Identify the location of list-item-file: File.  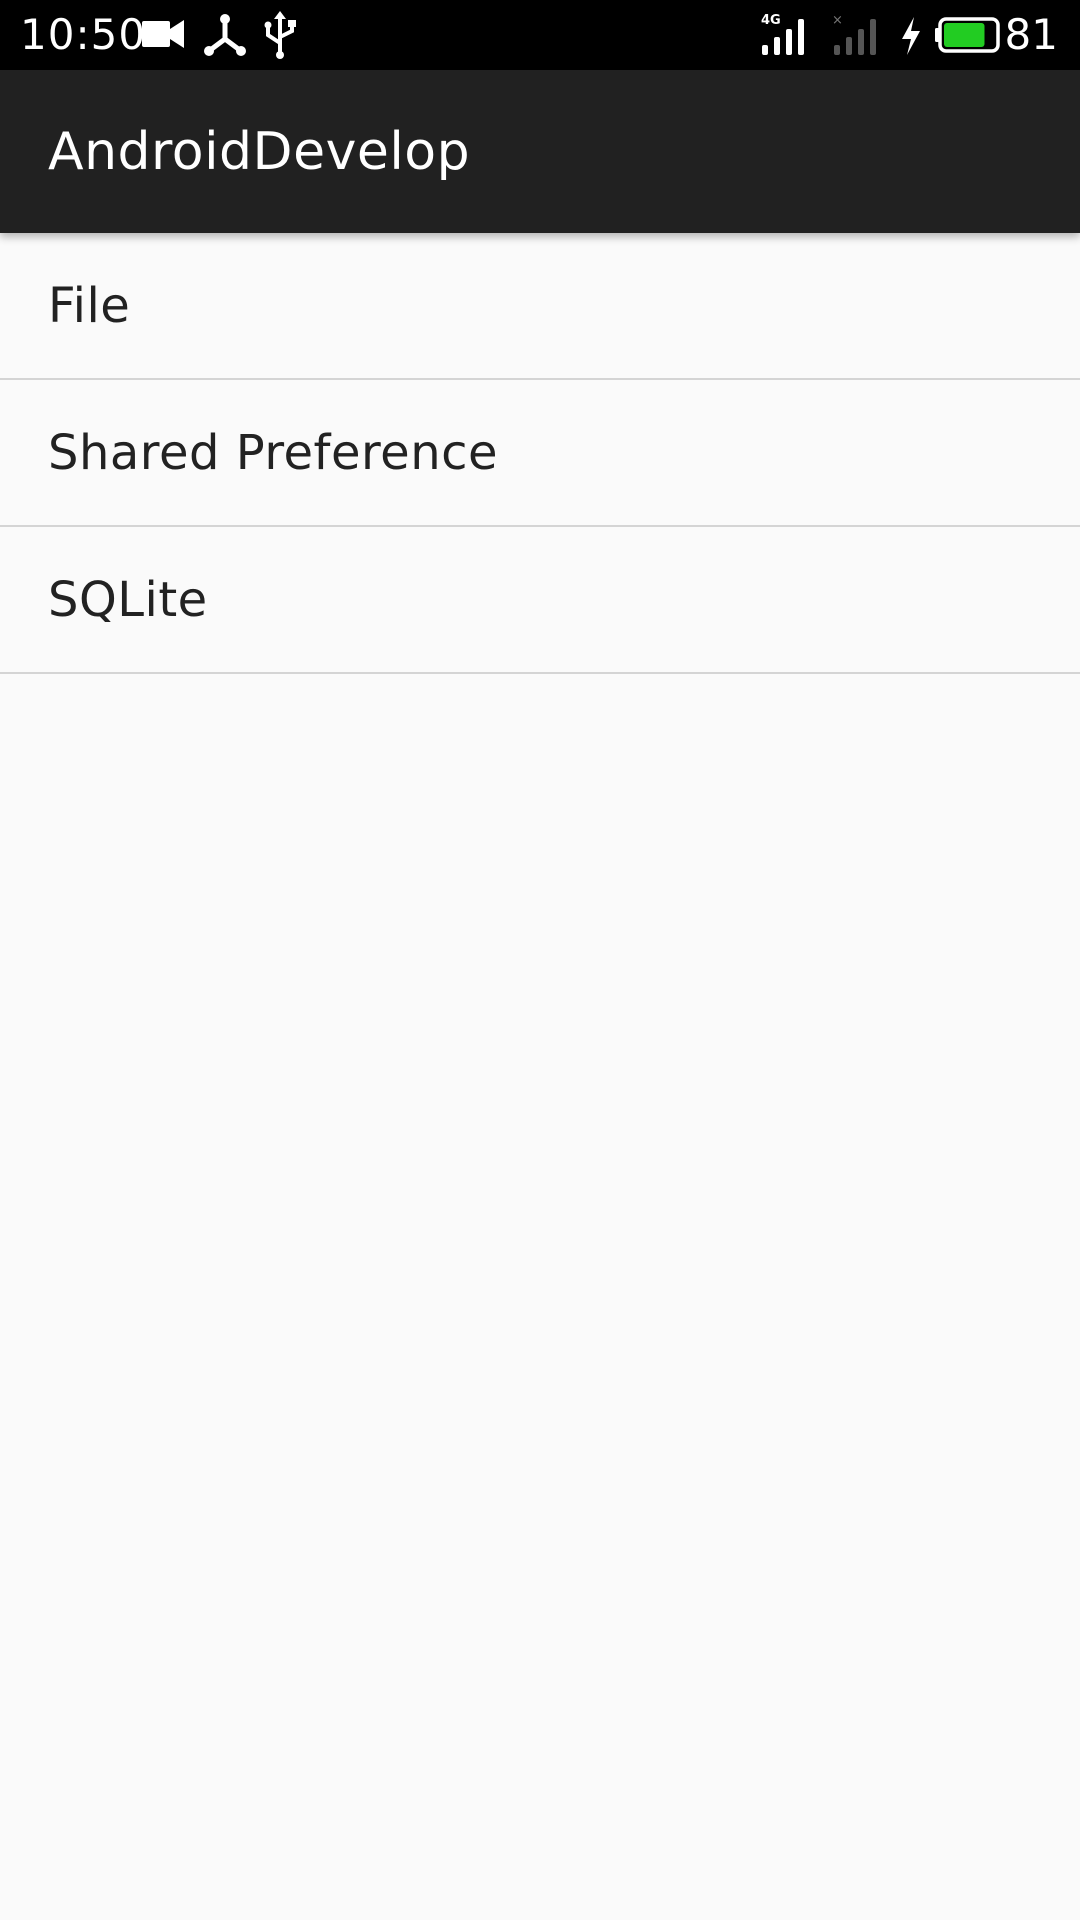
(540, 306).